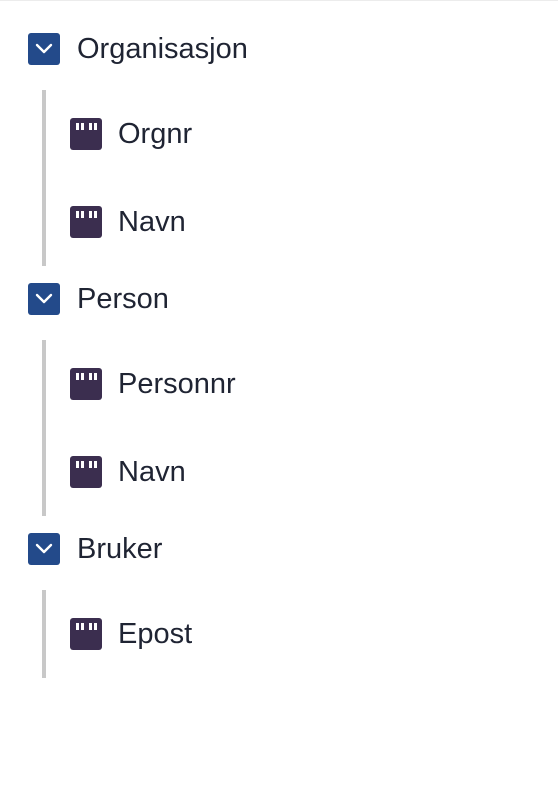 This screenshot has height=802, width=558. Describe the element at coordinates (123, 299) in the screenshot. I see `tree-group-label: Person` at that location.